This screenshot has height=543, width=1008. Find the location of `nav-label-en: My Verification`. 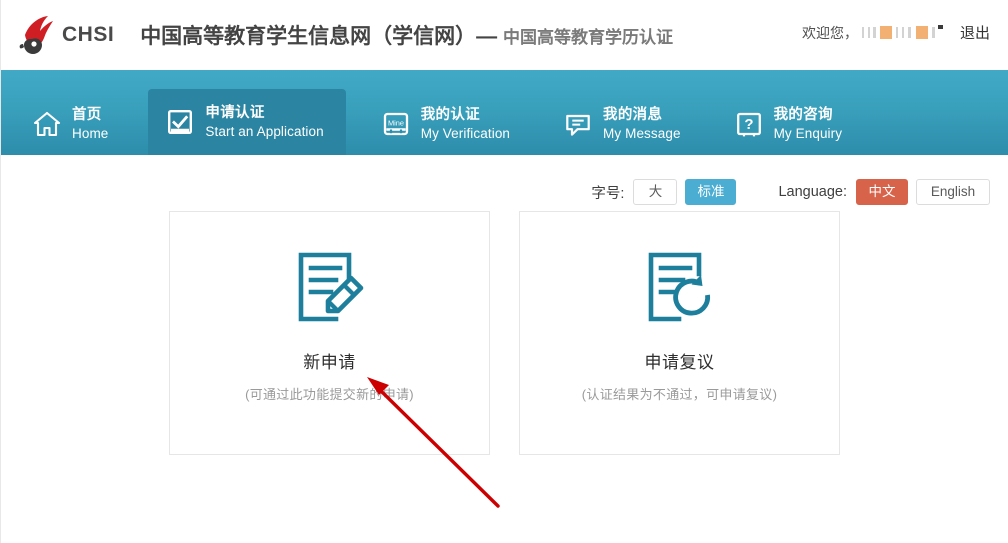

nav-label-en: My Verification is located at coordinates (465, 133).